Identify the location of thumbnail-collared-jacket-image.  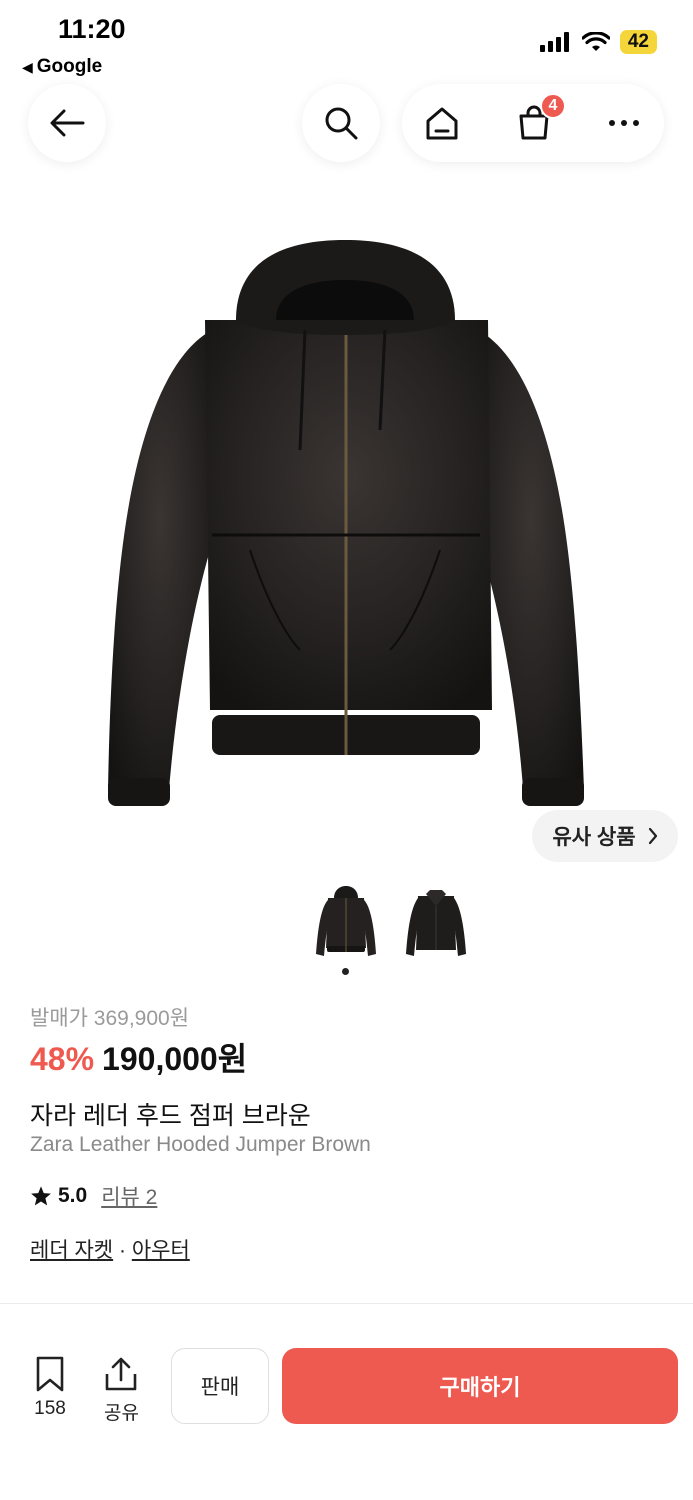
(436, 923).